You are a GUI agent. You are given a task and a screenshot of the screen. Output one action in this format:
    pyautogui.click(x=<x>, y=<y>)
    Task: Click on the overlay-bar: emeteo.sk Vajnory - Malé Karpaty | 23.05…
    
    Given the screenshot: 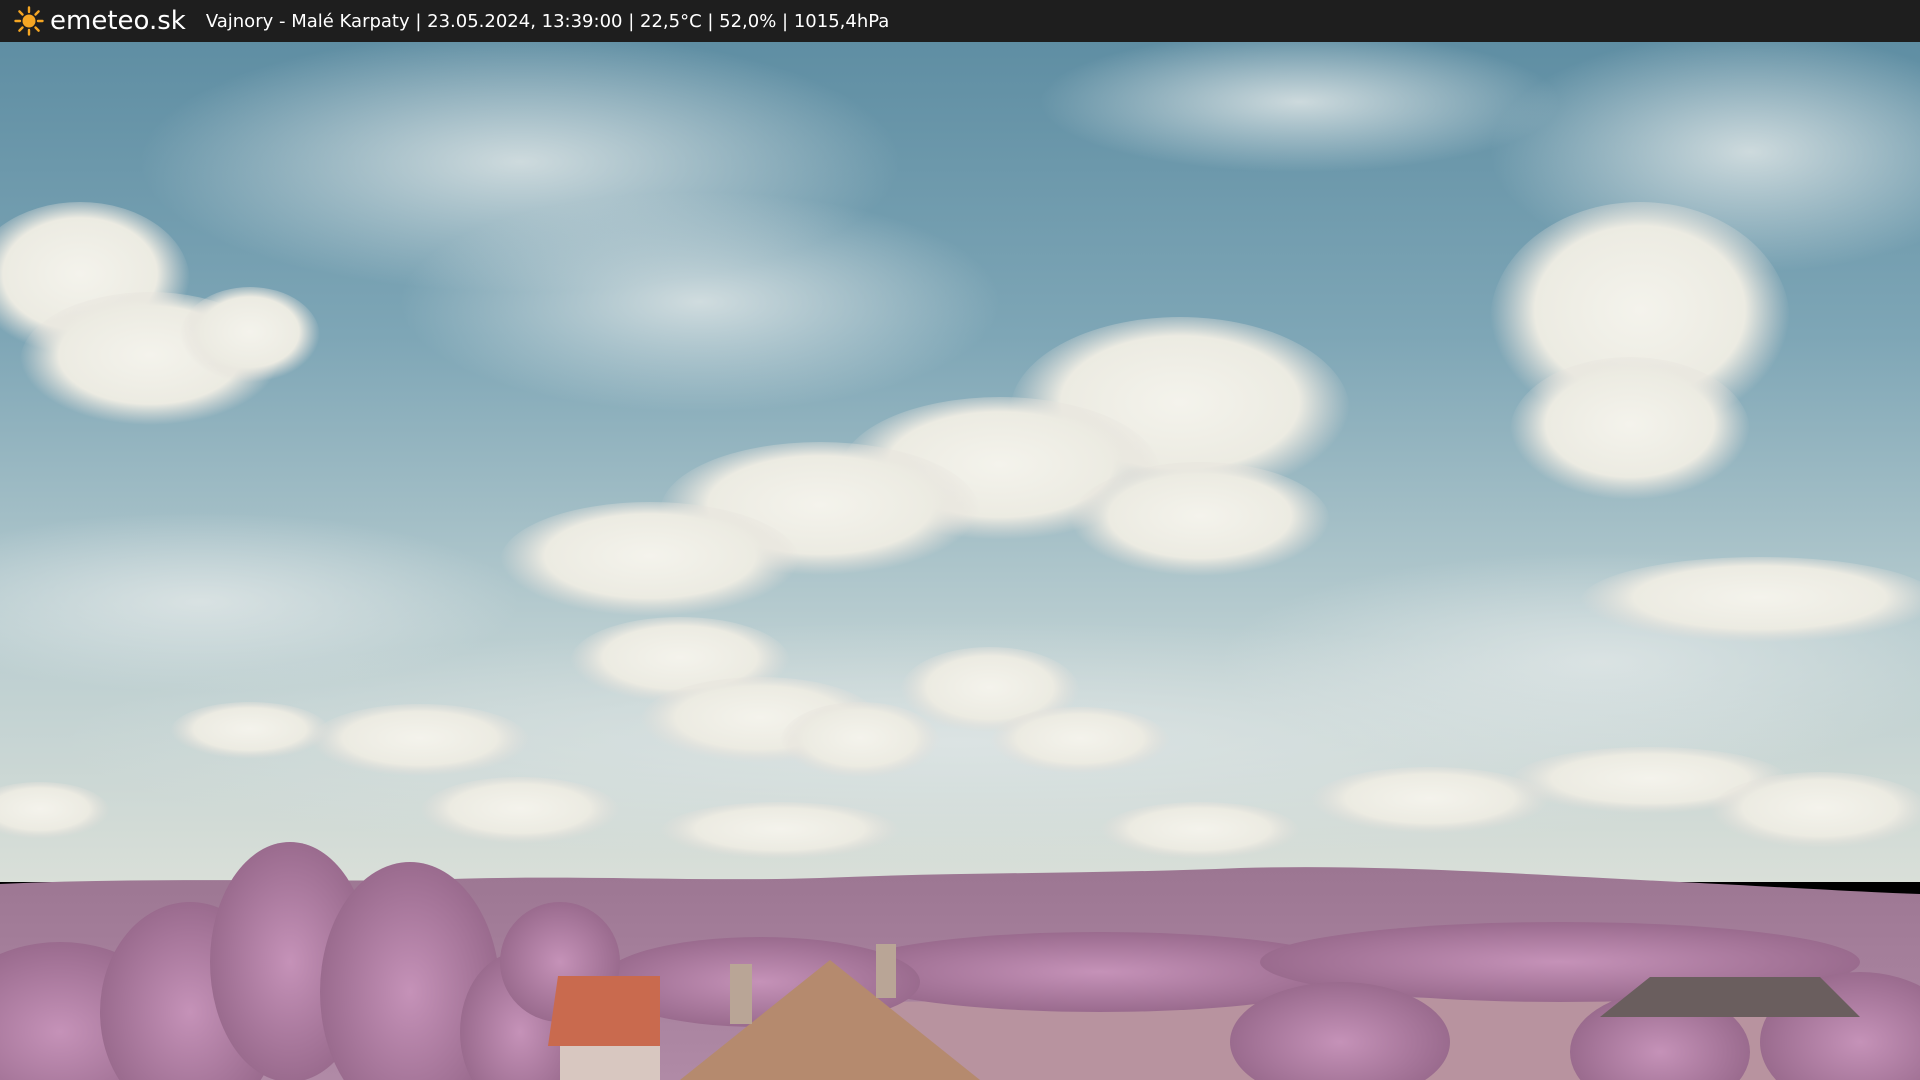 What is the action you would take?
    pyautogui.click(x=960, y=21)
    